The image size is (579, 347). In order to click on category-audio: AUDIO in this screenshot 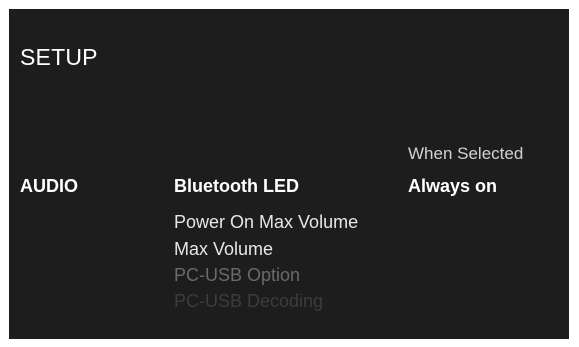, I will do `click(49, 186)`.